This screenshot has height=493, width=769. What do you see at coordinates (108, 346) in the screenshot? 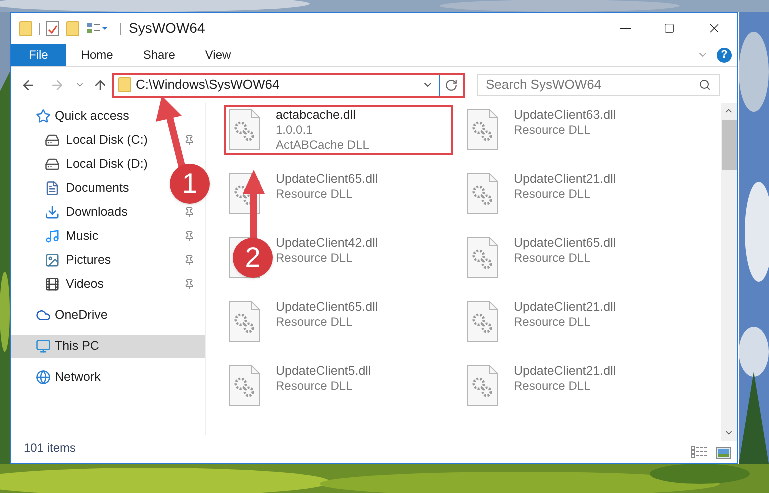
I see `nav-item: This PC` at bounding box center [108, 346].